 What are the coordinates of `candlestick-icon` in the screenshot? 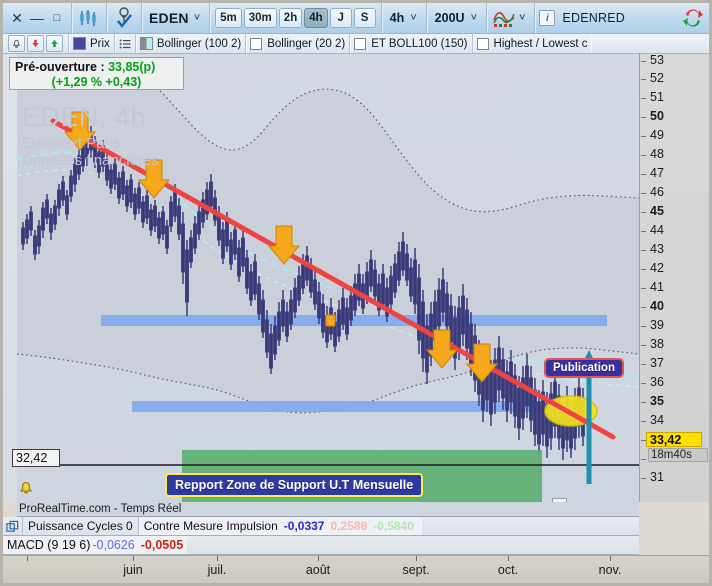 It's located at (89, 18).